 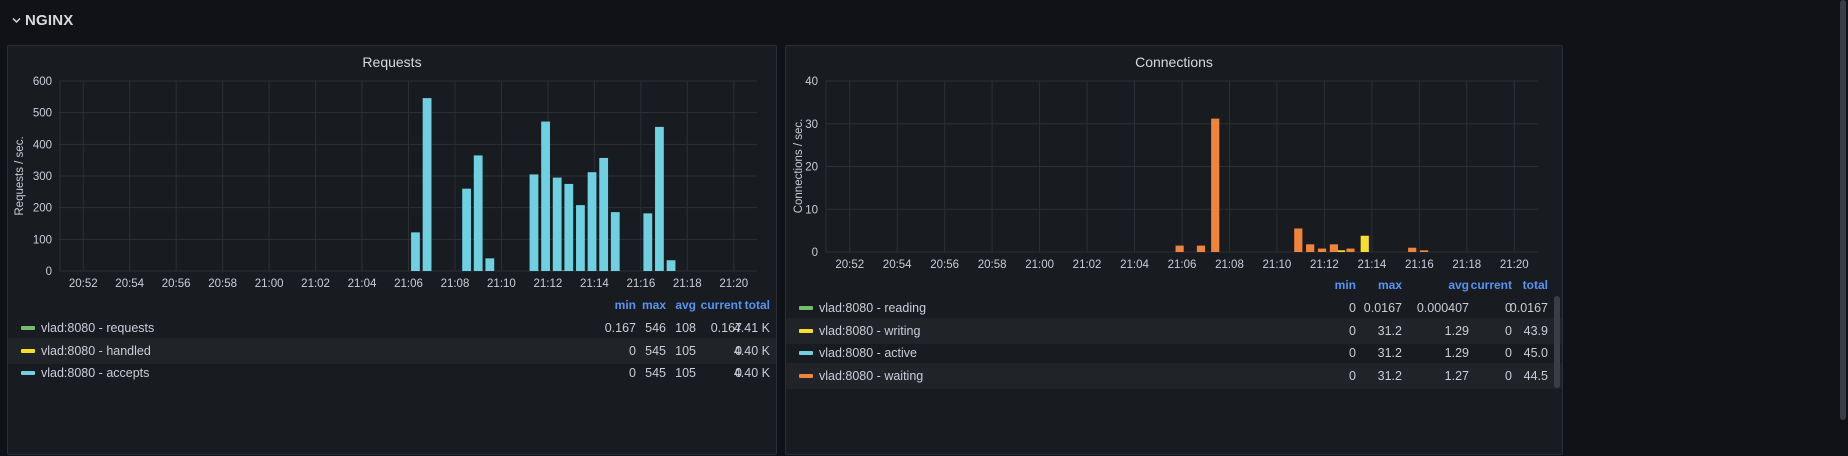 I want to click on page-scrollbar, so click(x=1843, y=210).